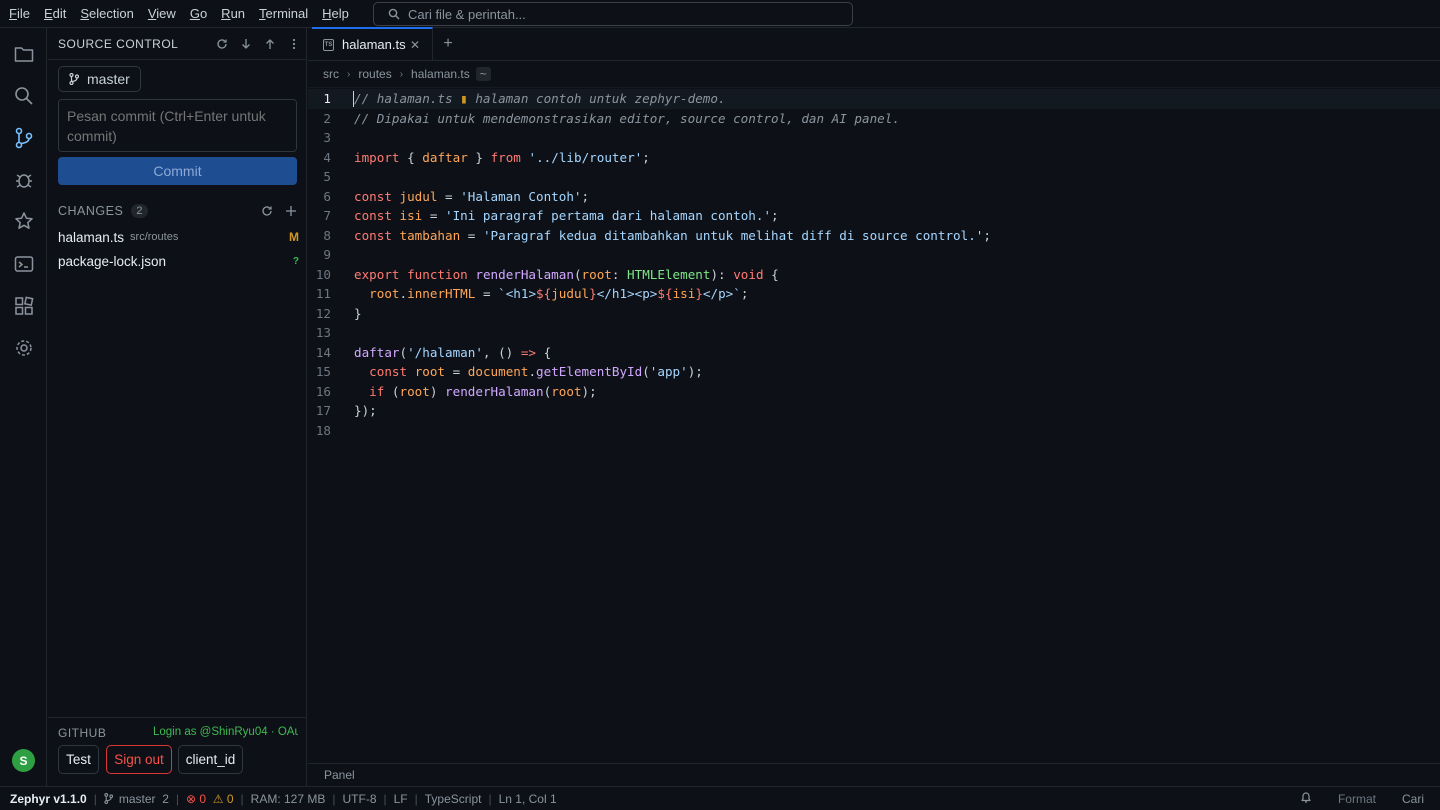  I want to click on activity-bar: S, so click(23, 407).